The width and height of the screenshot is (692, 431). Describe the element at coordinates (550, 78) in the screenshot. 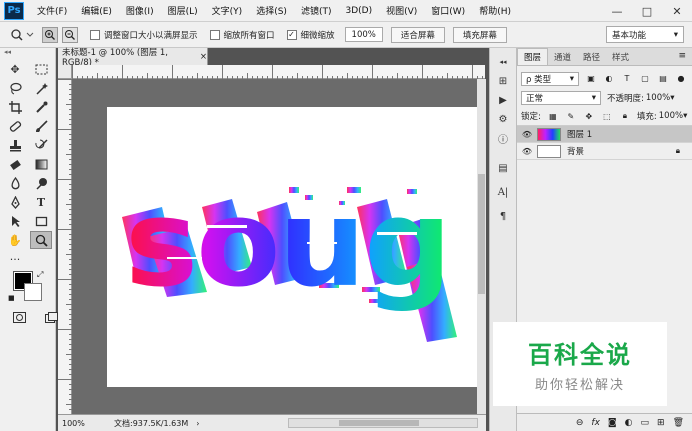

I see `filter-kind-select: ρ 类型 ▾` at that location.